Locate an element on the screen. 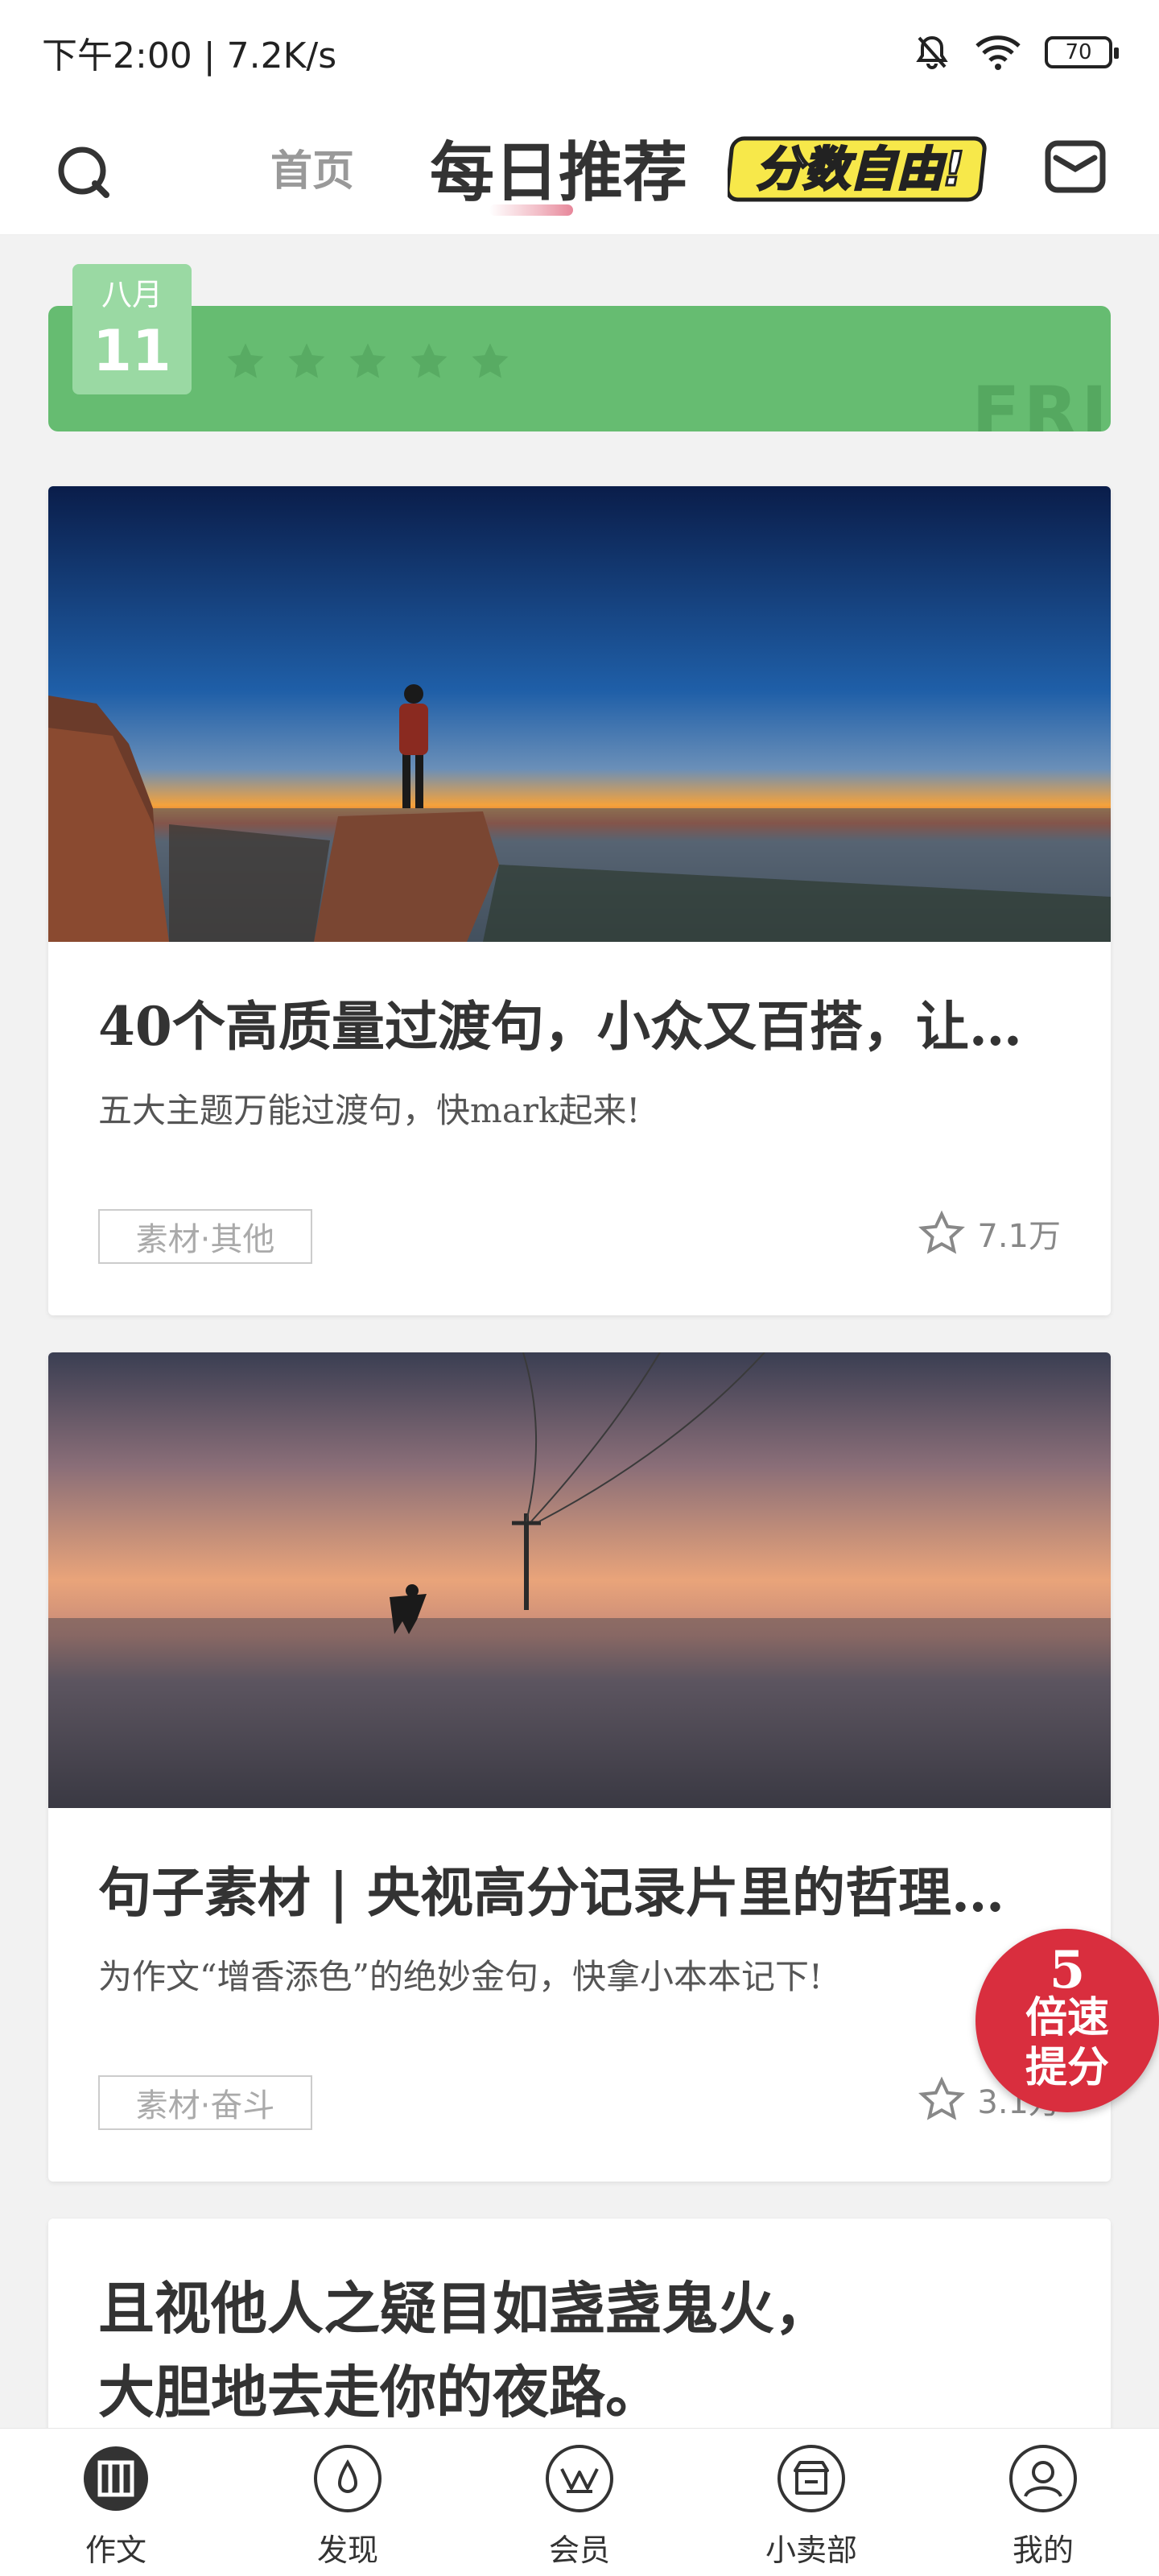 The height and width of the screenshot is (2576, 1159). status-bar: 下午2:00 | 7.2K/s 70 is located at coordinates (579, 53).